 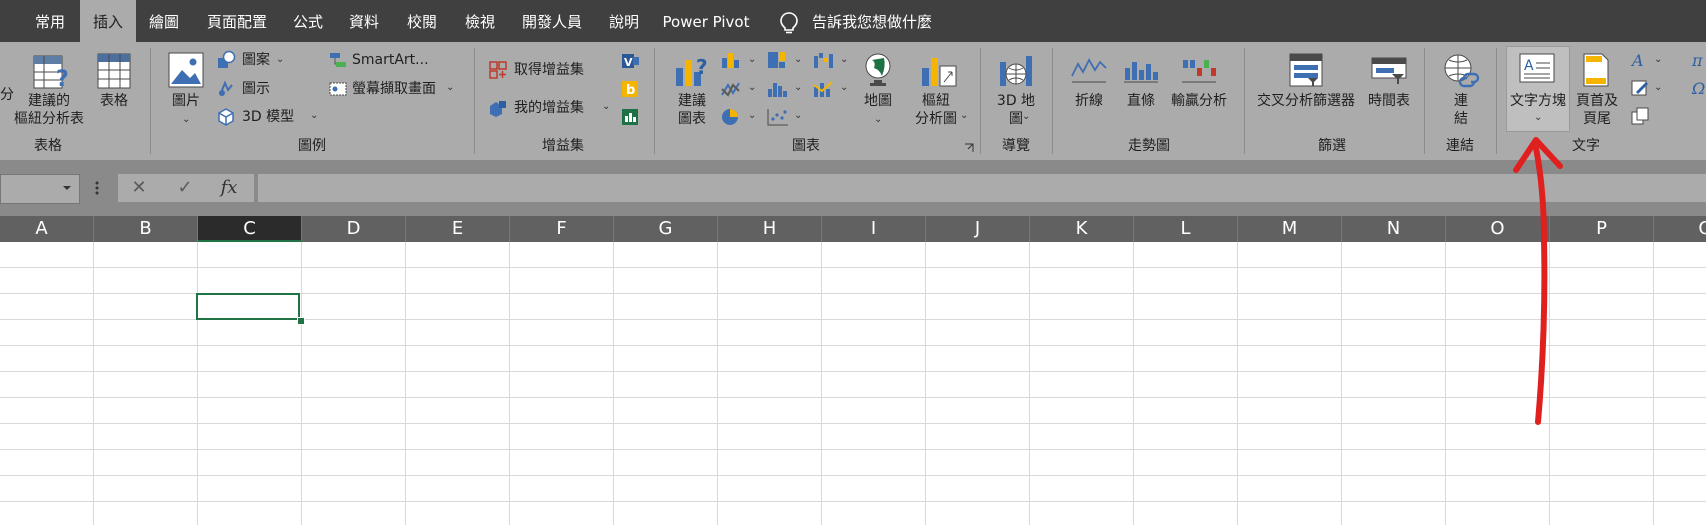 What do you see at coordinates (139, 188) in the screenshot?
I see `cancel-icon: ✕` at bounding box center [139, 188].